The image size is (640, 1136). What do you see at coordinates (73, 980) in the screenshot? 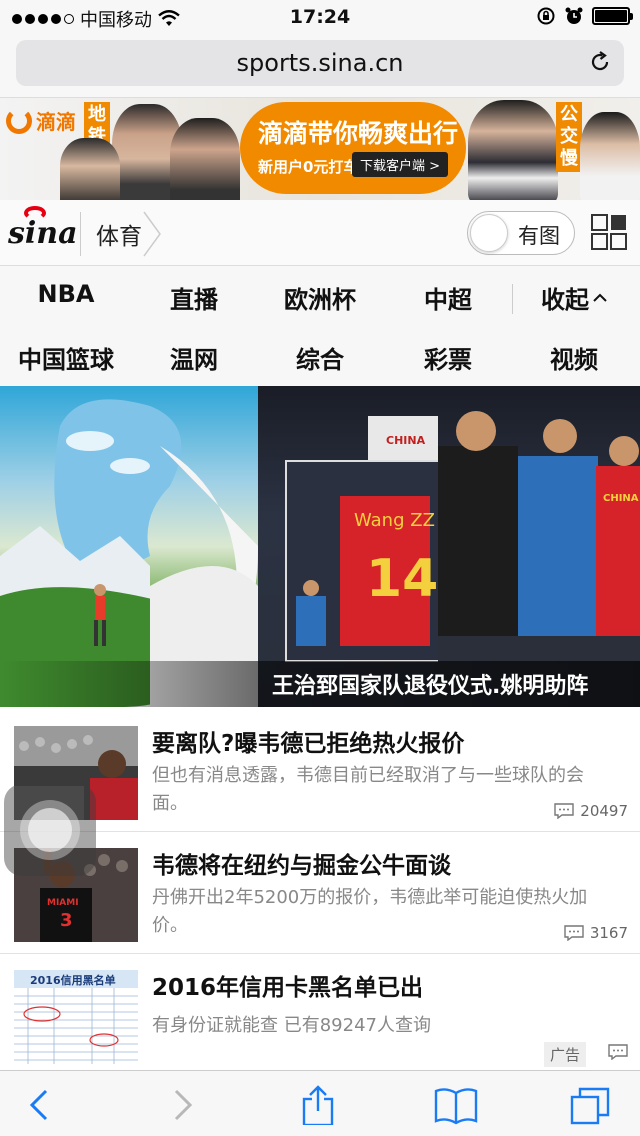
I see `thumb-title: 2016信用黑名单` at bounding box center [73, 980].